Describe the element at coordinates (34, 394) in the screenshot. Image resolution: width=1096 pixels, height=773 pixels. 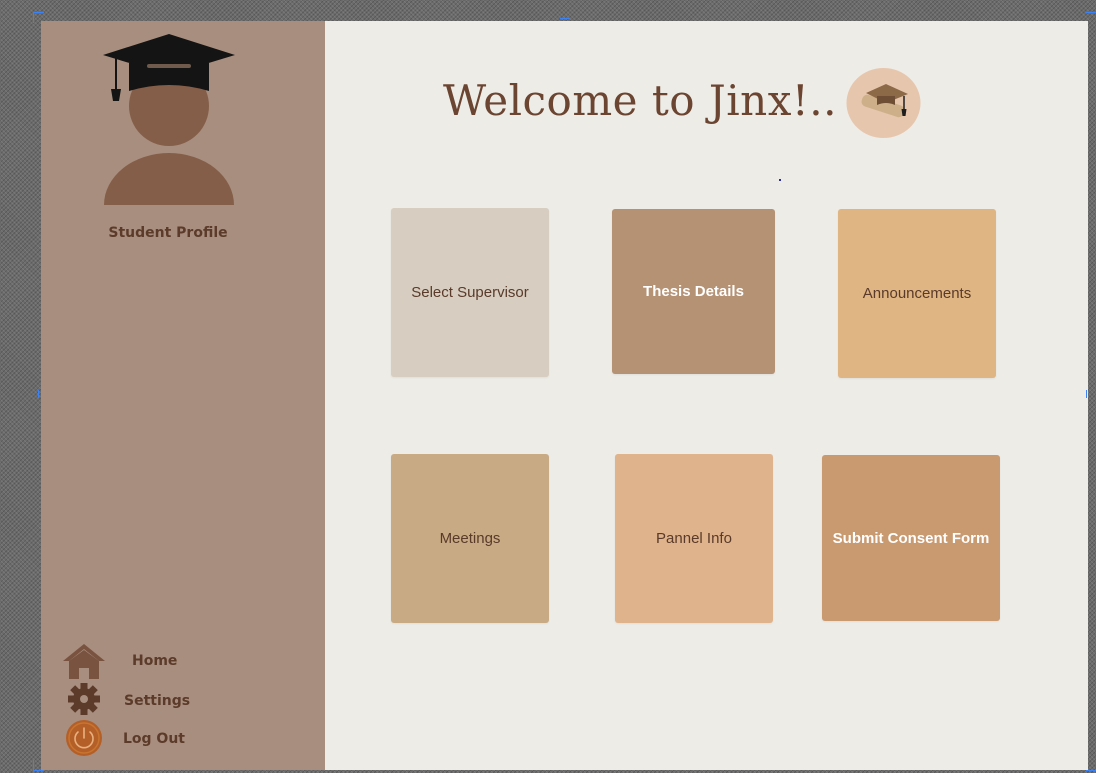
I see `resize-handle-left` at that location.